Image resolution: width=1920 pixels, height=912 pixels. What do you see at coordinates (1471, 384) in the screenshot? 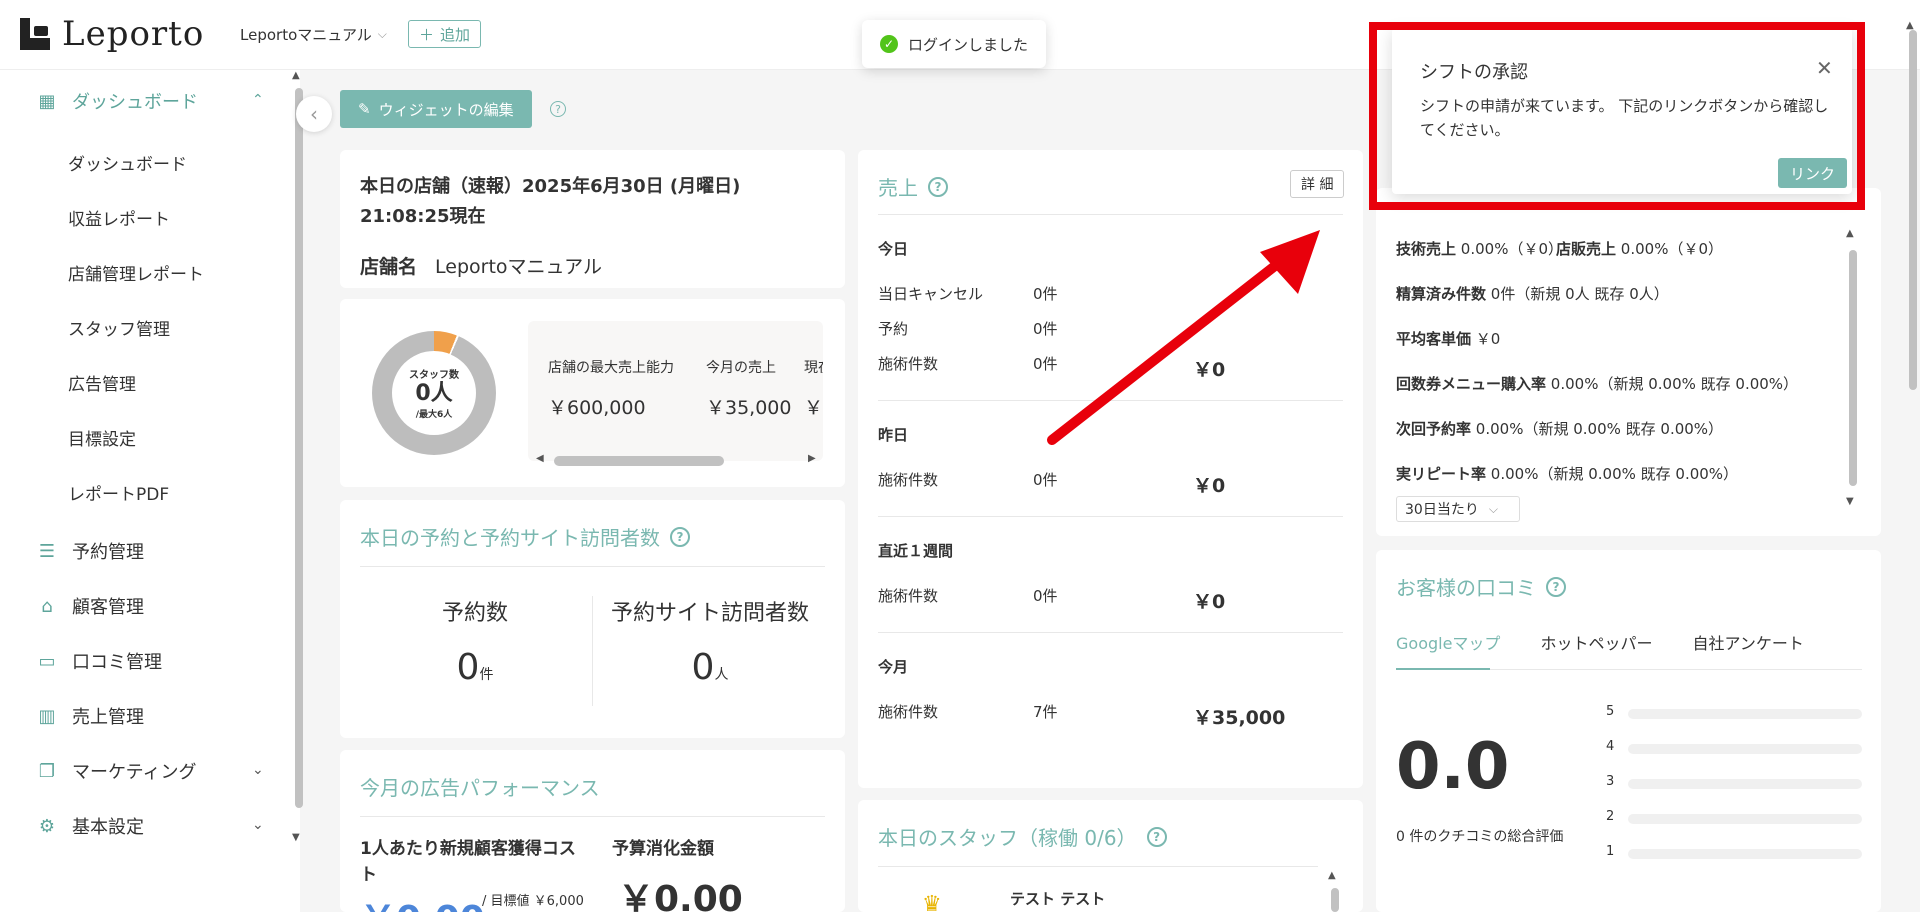
I see `coupon-rate-label: 回数券メニュー購入率` at bounding box center [1471, 384].